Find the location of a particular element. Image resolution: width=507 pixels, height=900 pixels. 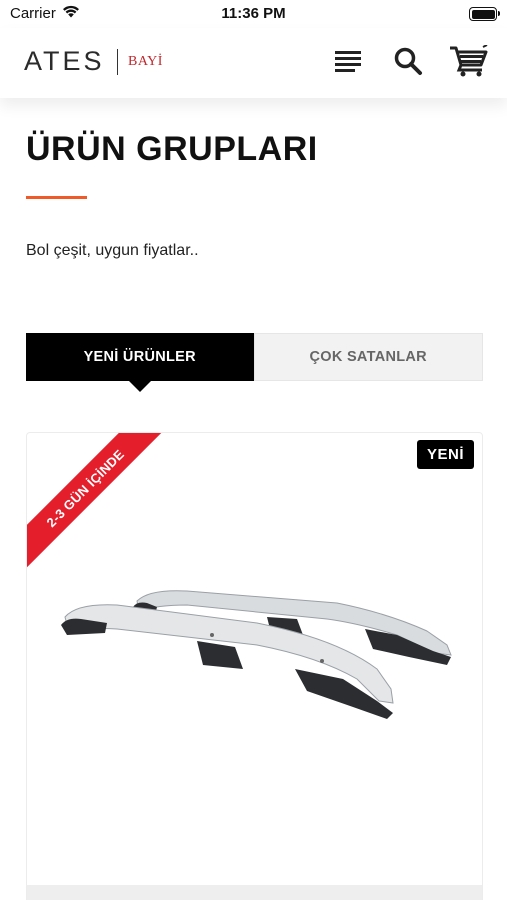

menu-icon is located at coordinates (348, 61).